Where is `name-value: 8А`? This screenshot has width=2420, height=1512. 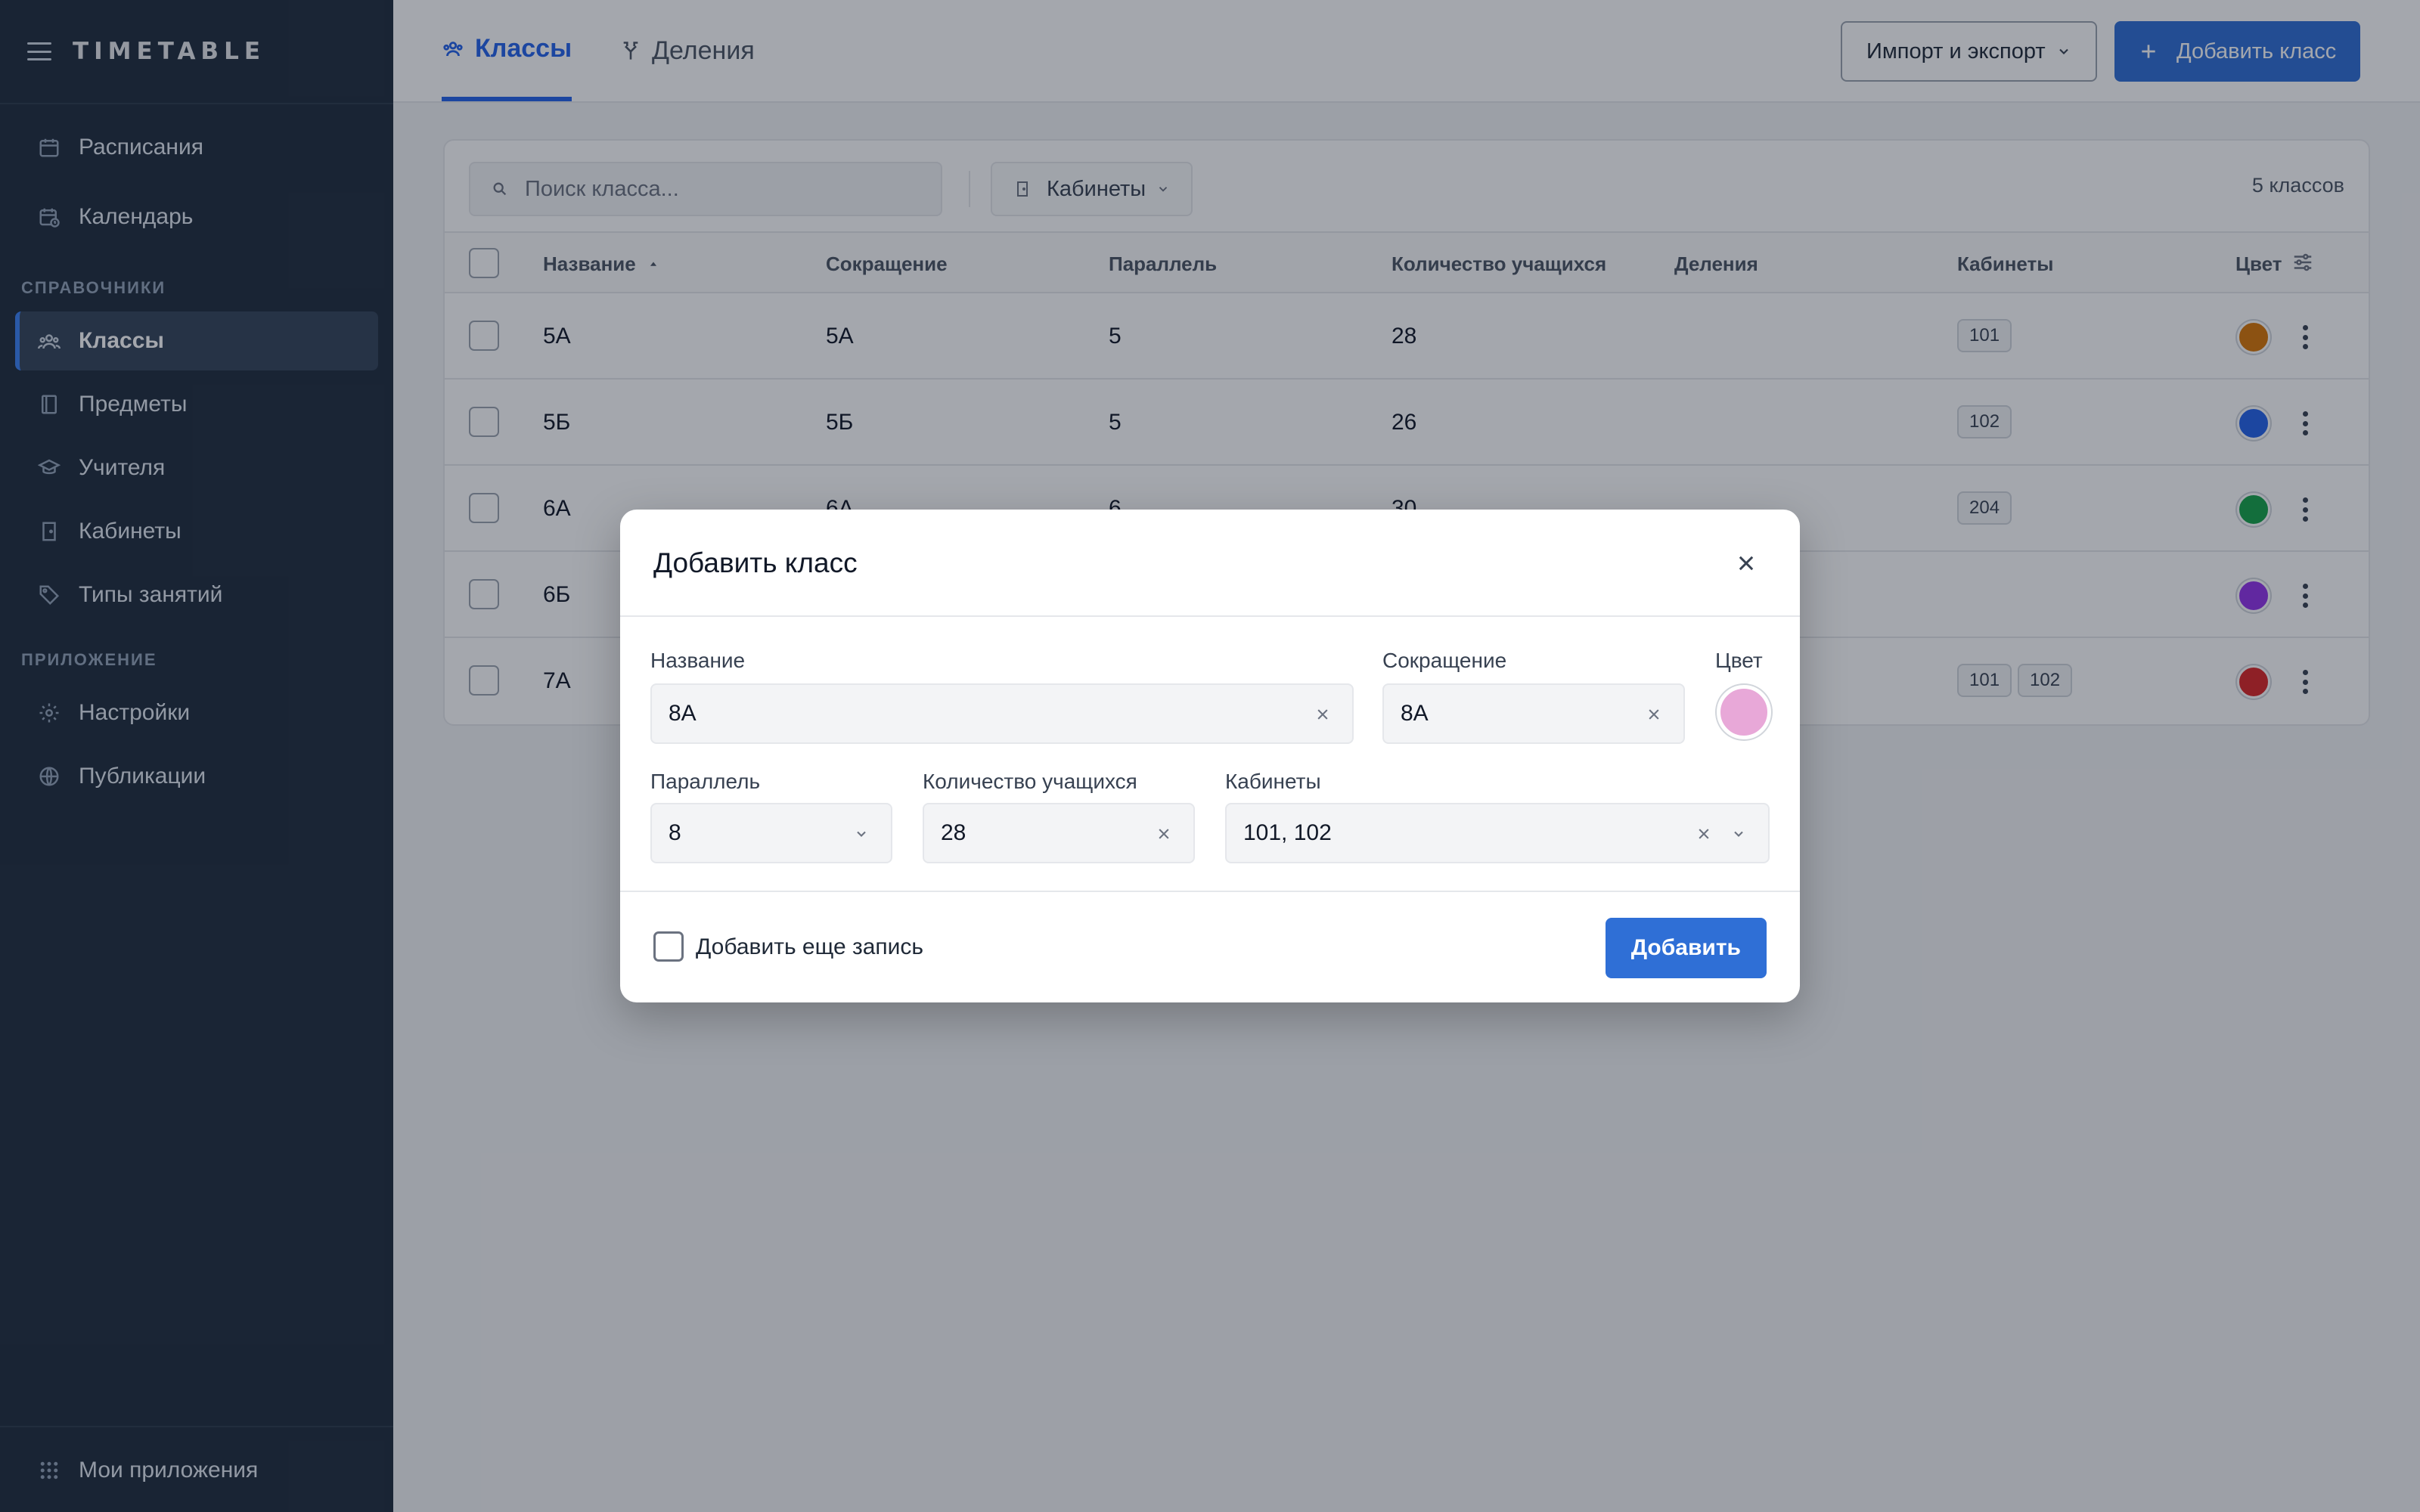 name-value: 8А is located at coordinates (683, 713).